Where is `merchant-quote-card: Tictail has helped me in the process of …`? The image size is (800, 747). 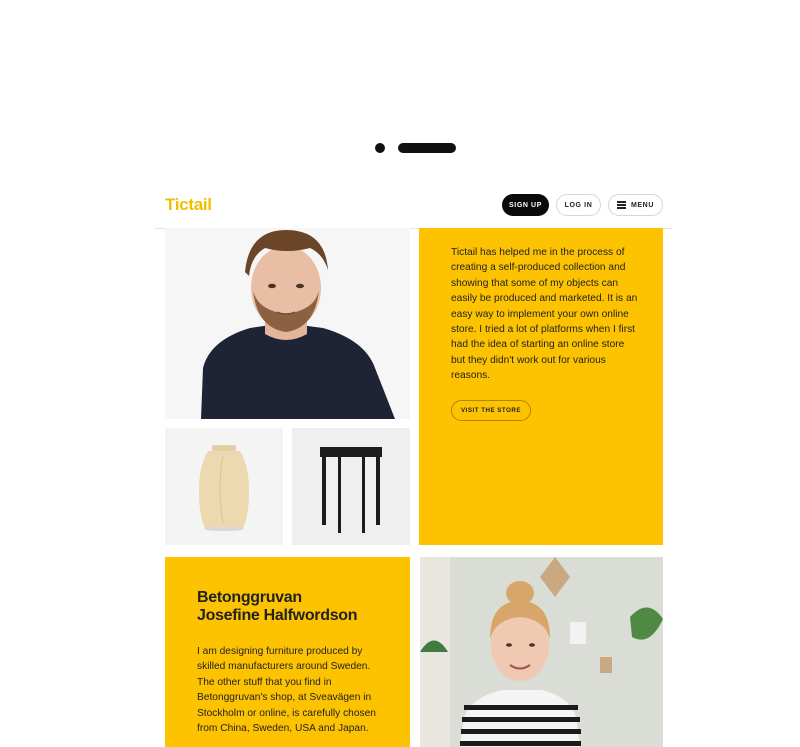
merchant-quote-card: Tictail has helped me in the process of … is located at coordinates (541, 386).